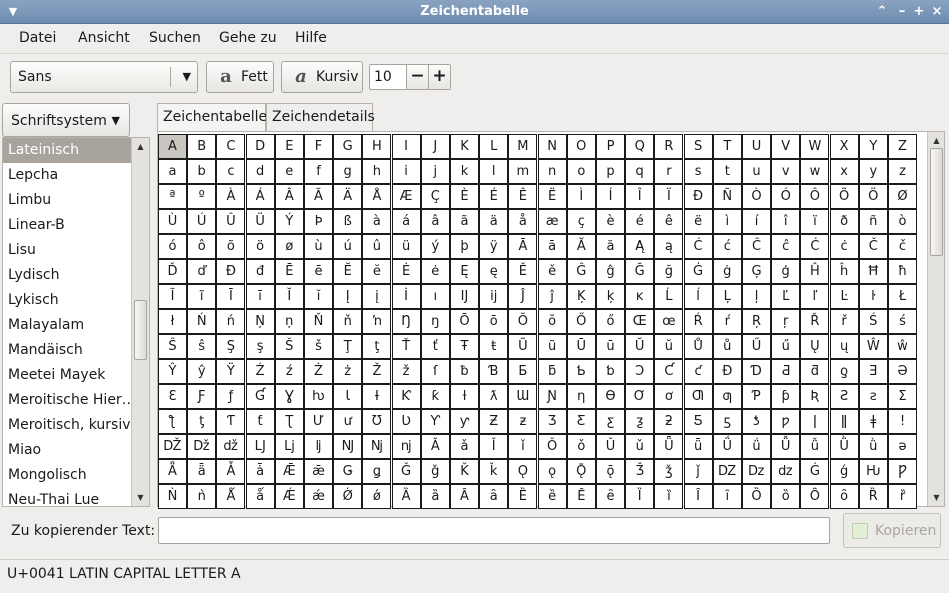  I want to click on char-cell: ƴ, so click(464, 421).